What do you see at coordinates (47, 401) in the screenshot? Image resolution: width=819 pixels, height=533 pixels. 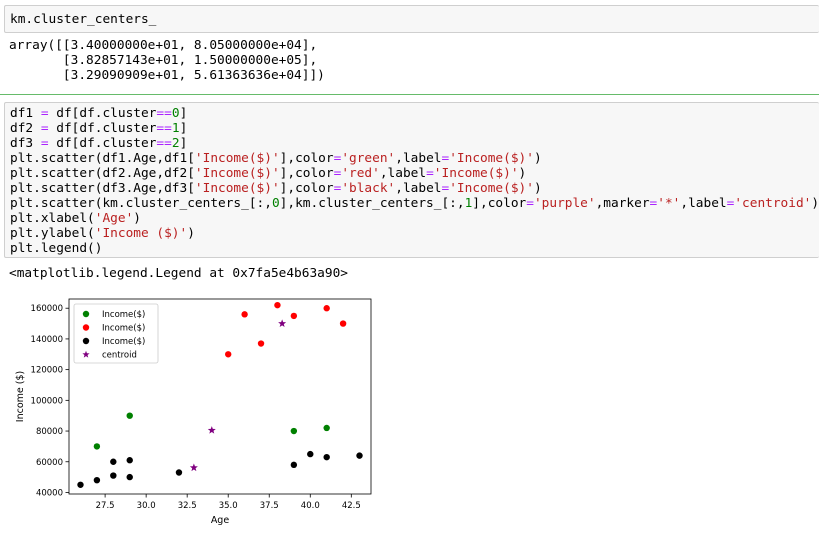 I see `y-tick-label: 100000` at bounding box center [47, 401].